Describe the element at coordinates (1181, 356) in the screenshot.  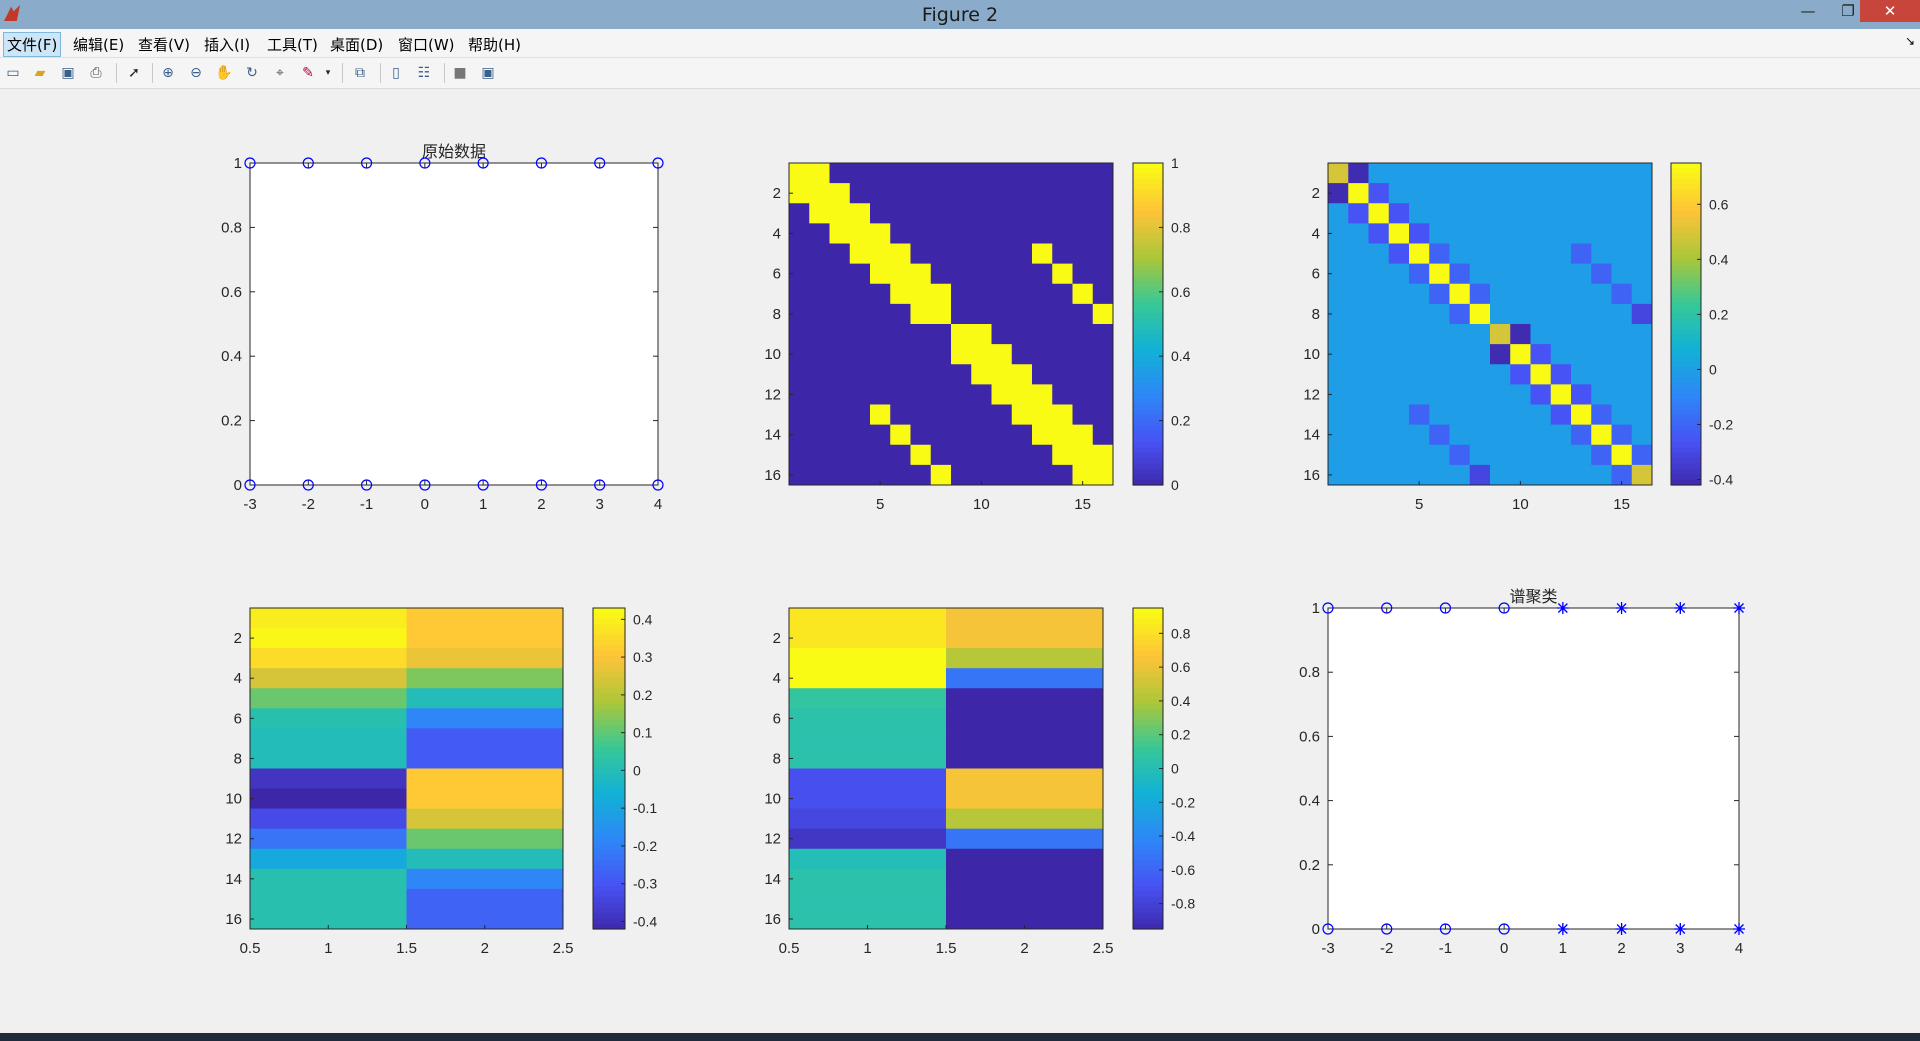
I see `colorbar-tick-label: 0.4` at that location.